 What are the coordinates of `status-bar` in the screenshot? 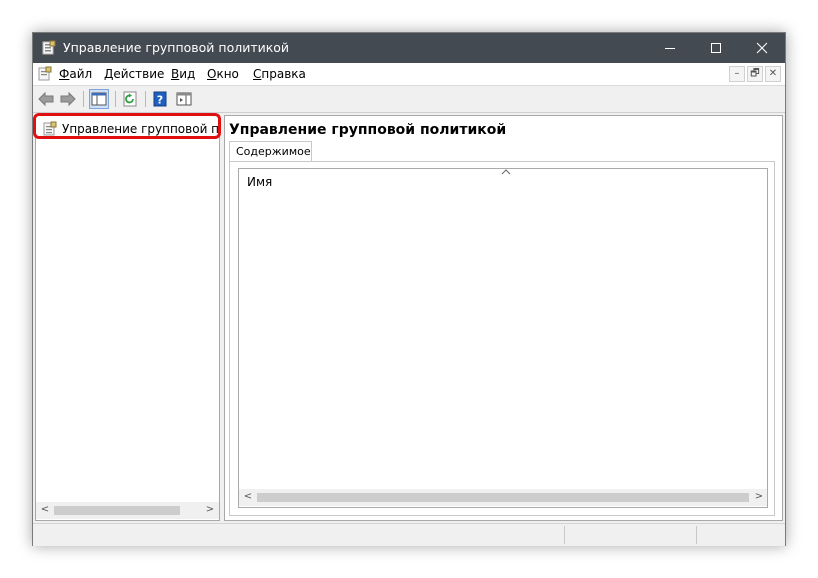 It's located at (409, 534).